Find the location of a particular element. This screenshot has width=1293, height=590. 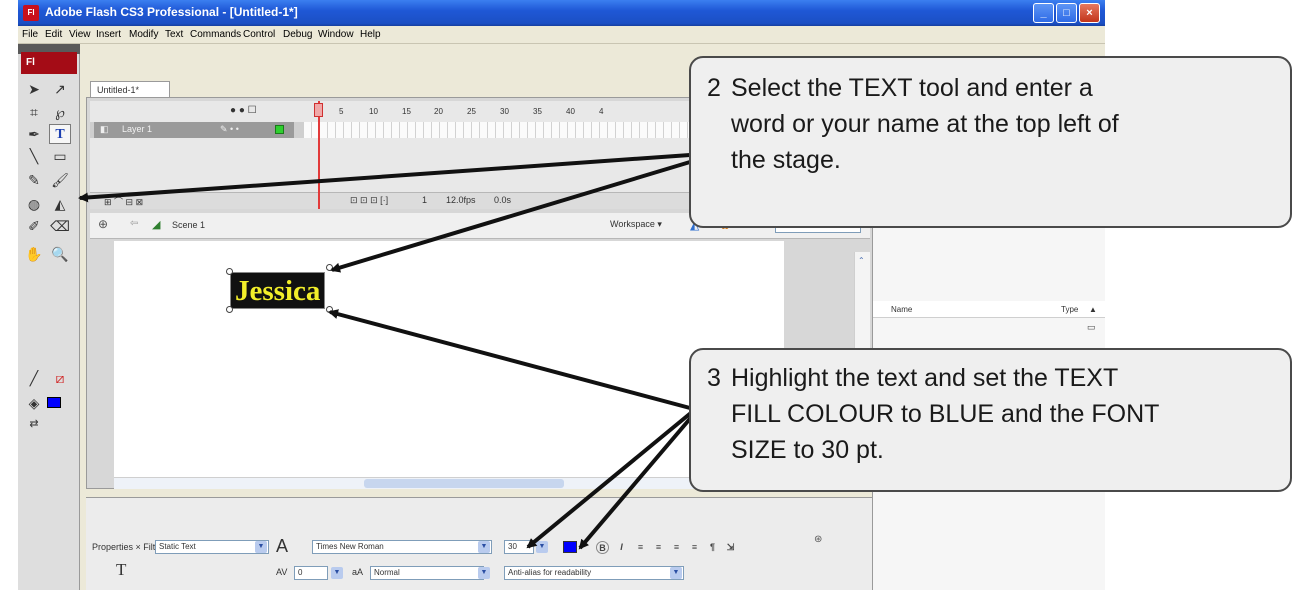

sort-icon: ▲ is located at coordinates (1093, 309).